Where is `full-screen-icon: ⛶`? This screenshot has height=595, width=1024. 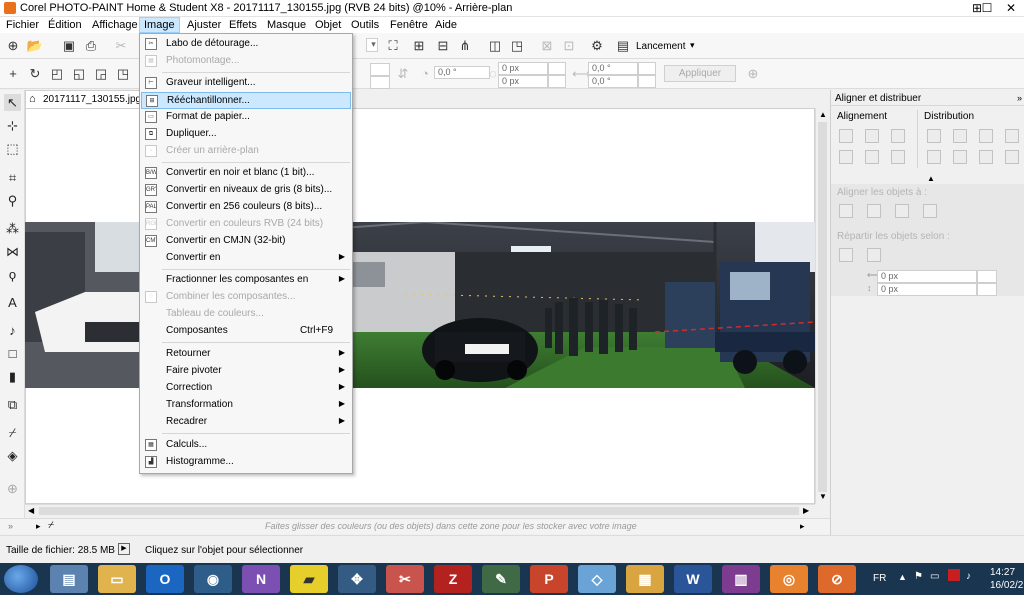 full-screen-icon: ⛶ is located at coordinates (393, 46).